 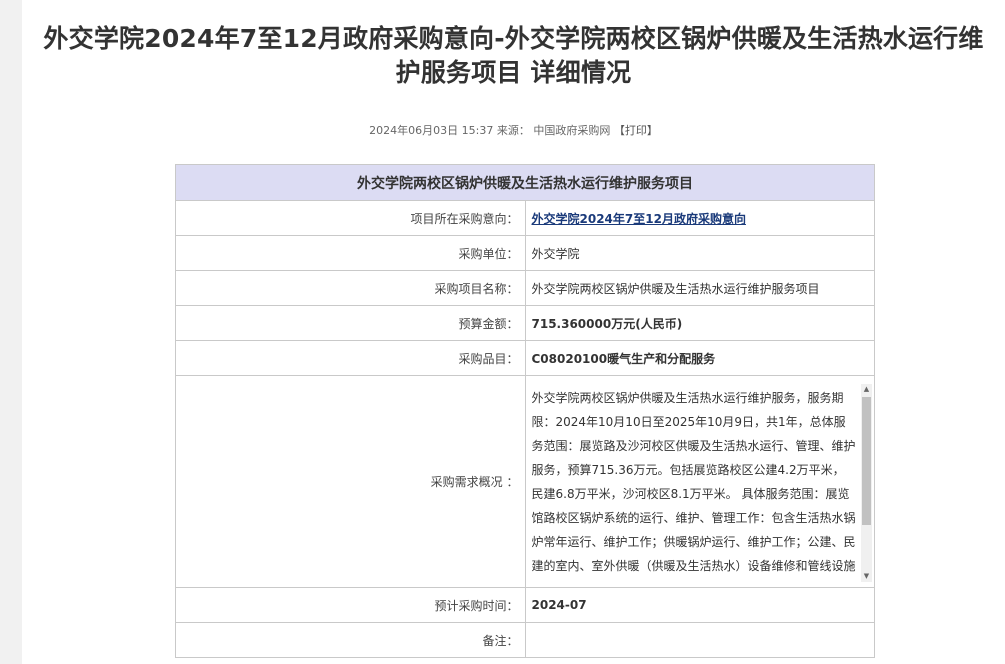 I want to click on expected-time-value: 2024-07, so click(x=699, y=605).